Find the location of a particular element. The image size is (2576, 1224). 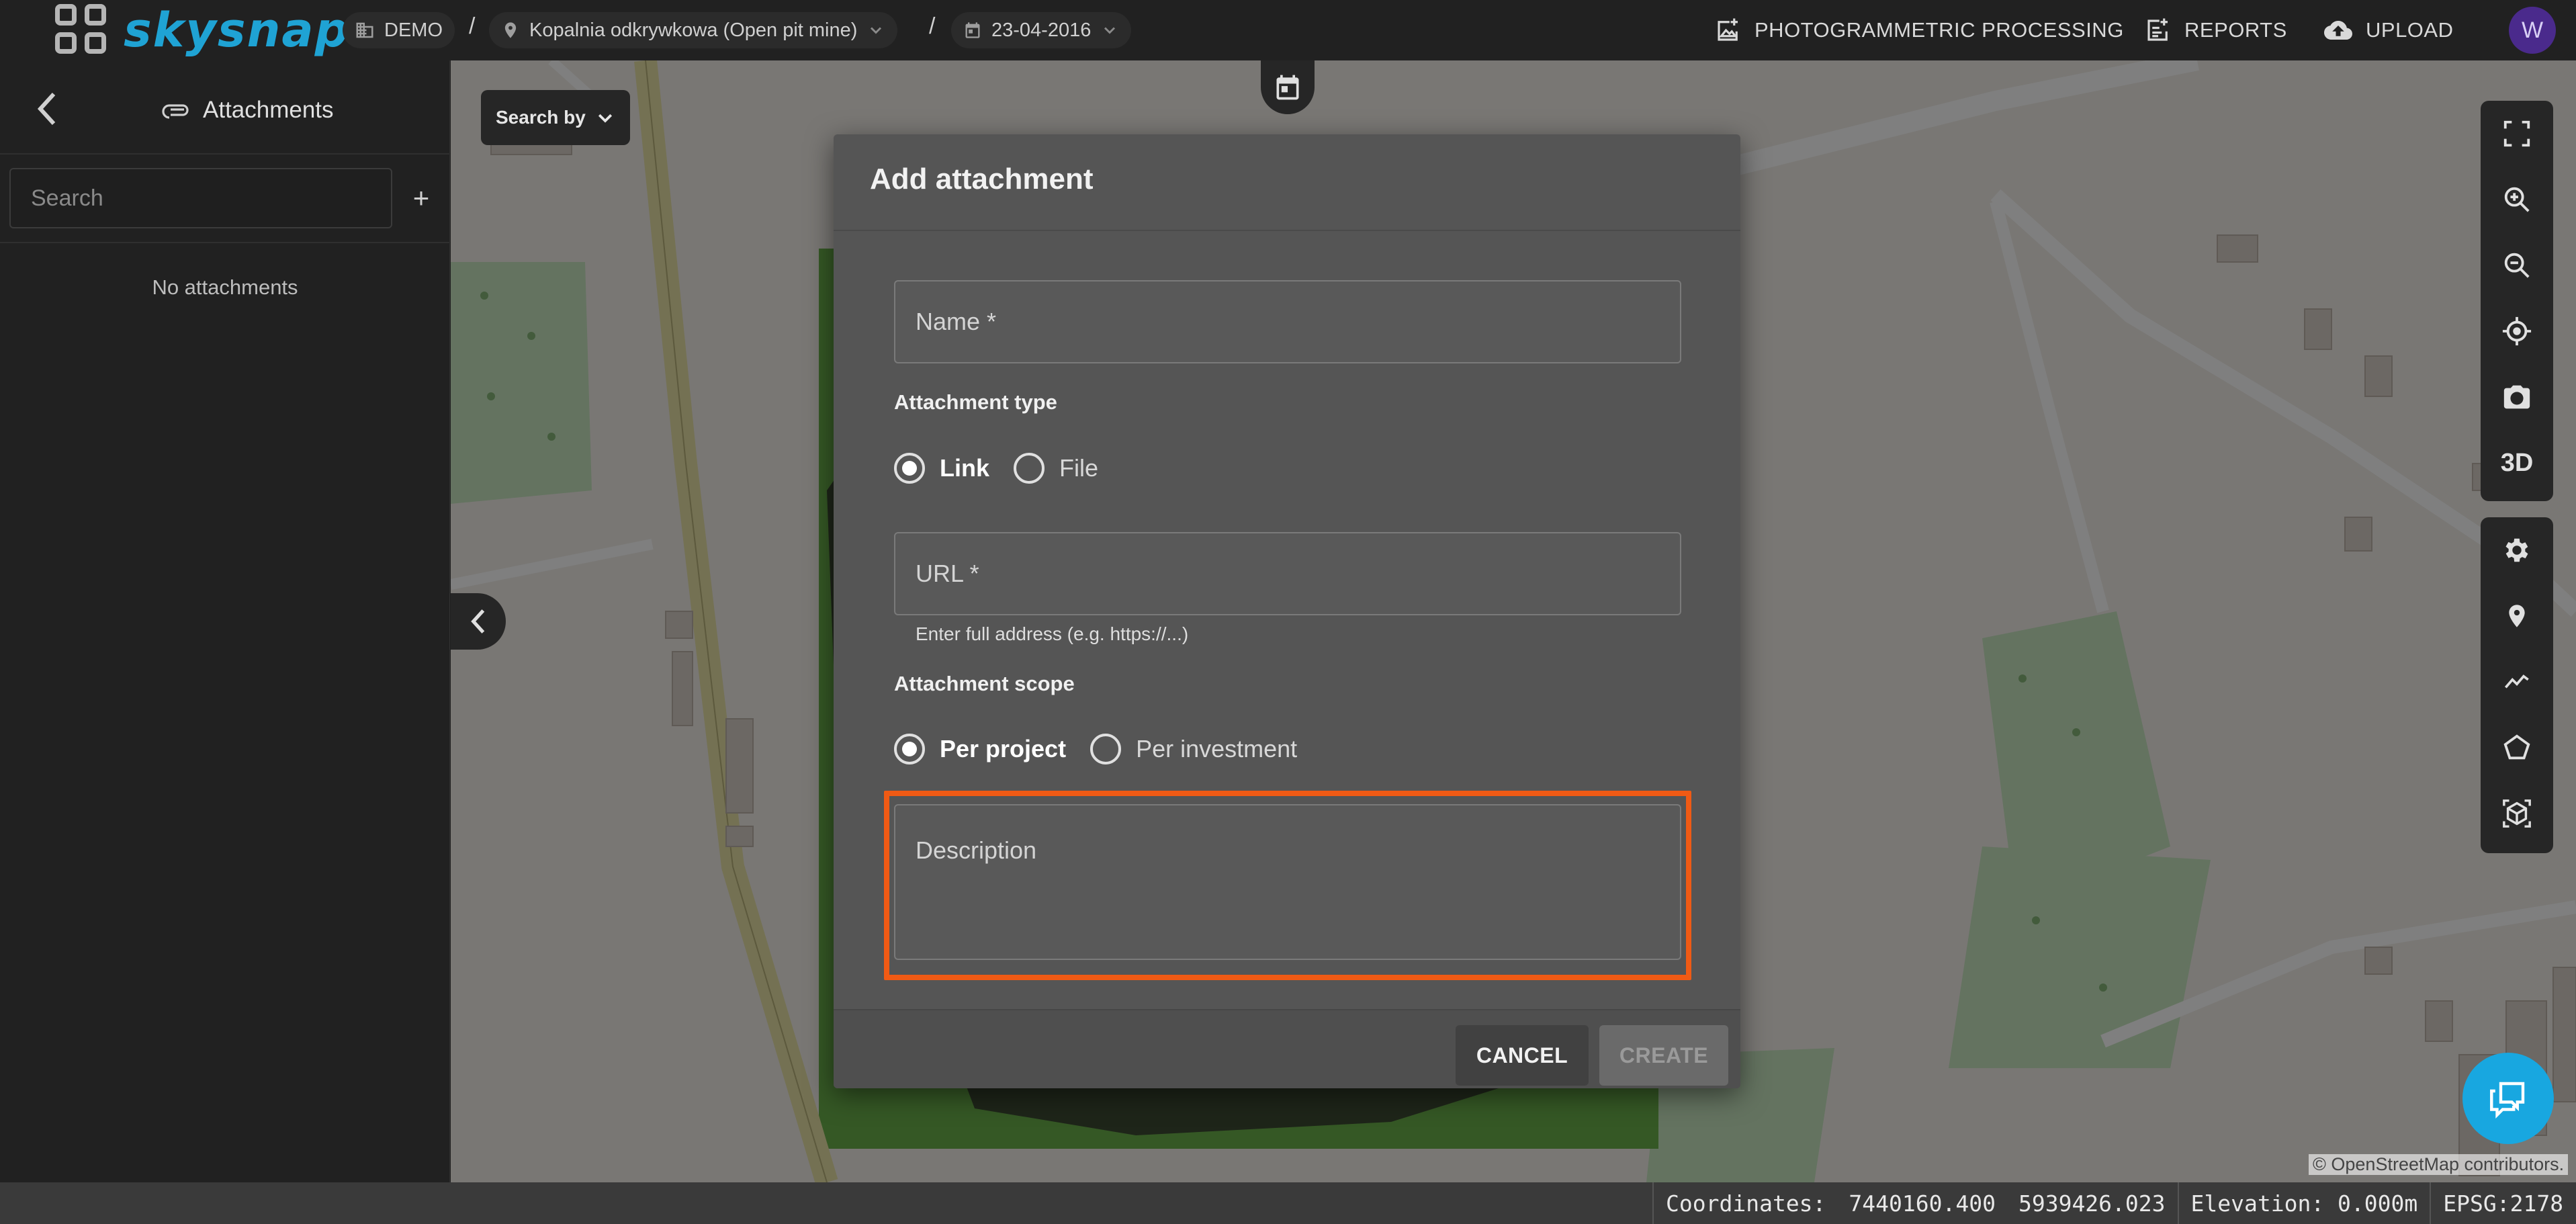

fullscreen-icon is located at coordinates (2517, 133).